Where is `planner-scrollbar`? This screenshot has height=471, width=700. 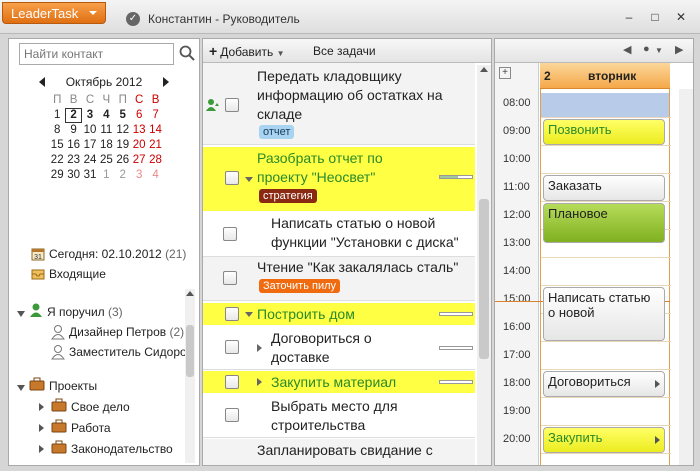 planner-scrollbar is located at coordinates (686, 277).